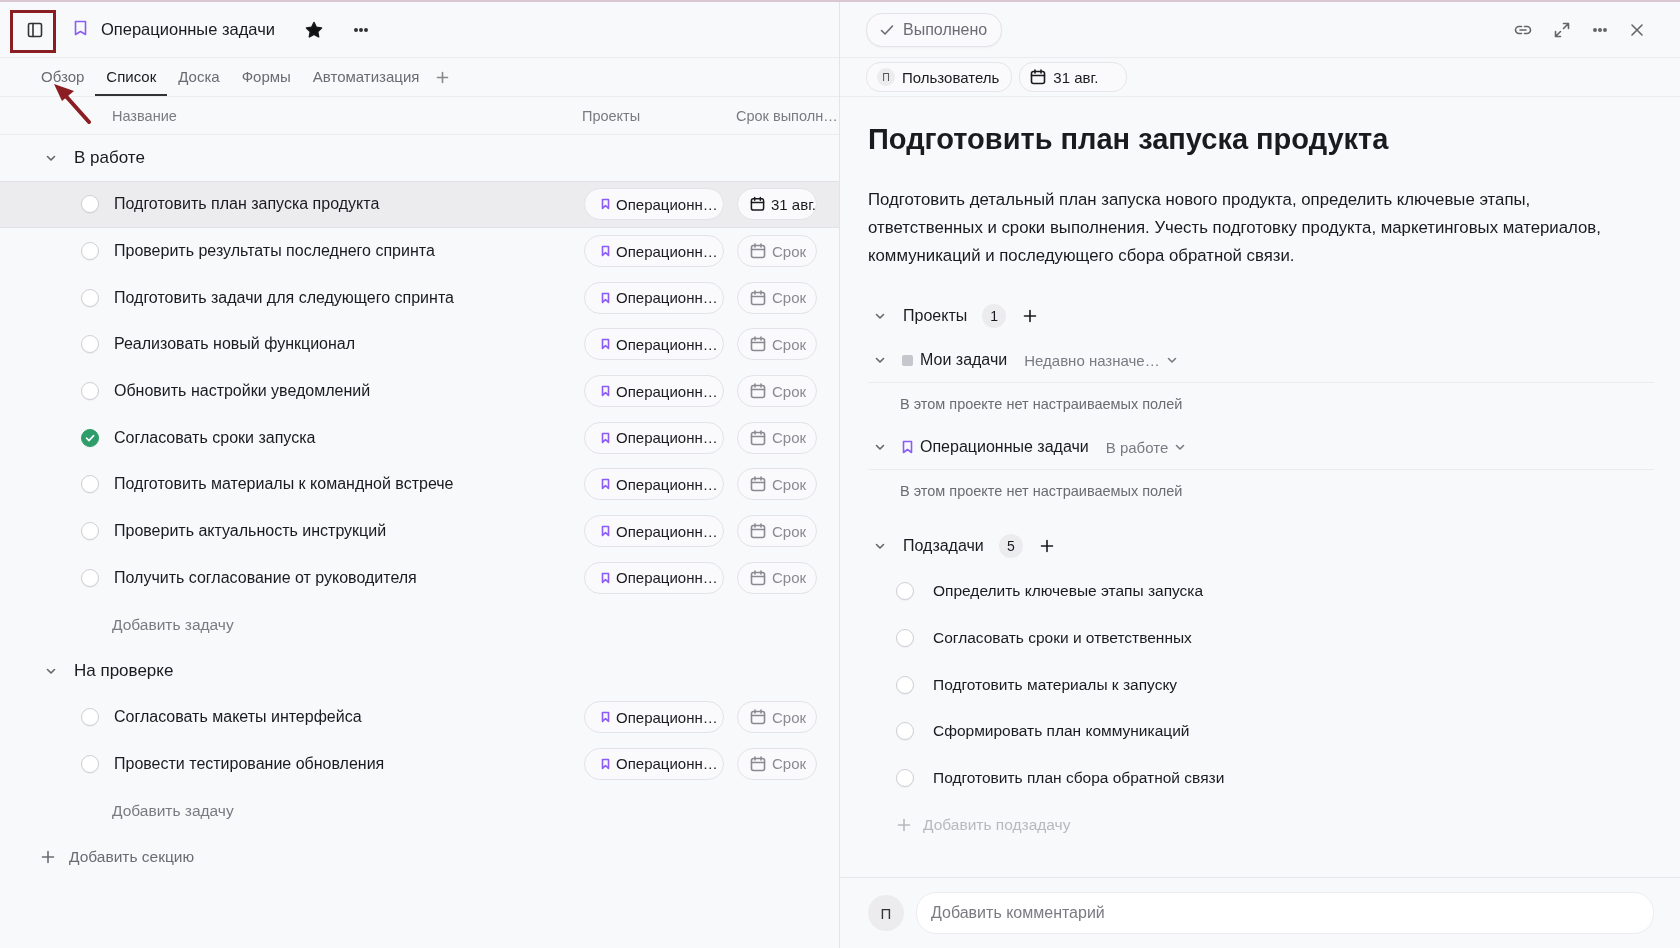 The height and width of the screenshot is (948, 1680). What do you see at coordinates (934, 29) in the screenshot?
I see `mark-complete-button: Выполнено` at bounding box center [934, 29].